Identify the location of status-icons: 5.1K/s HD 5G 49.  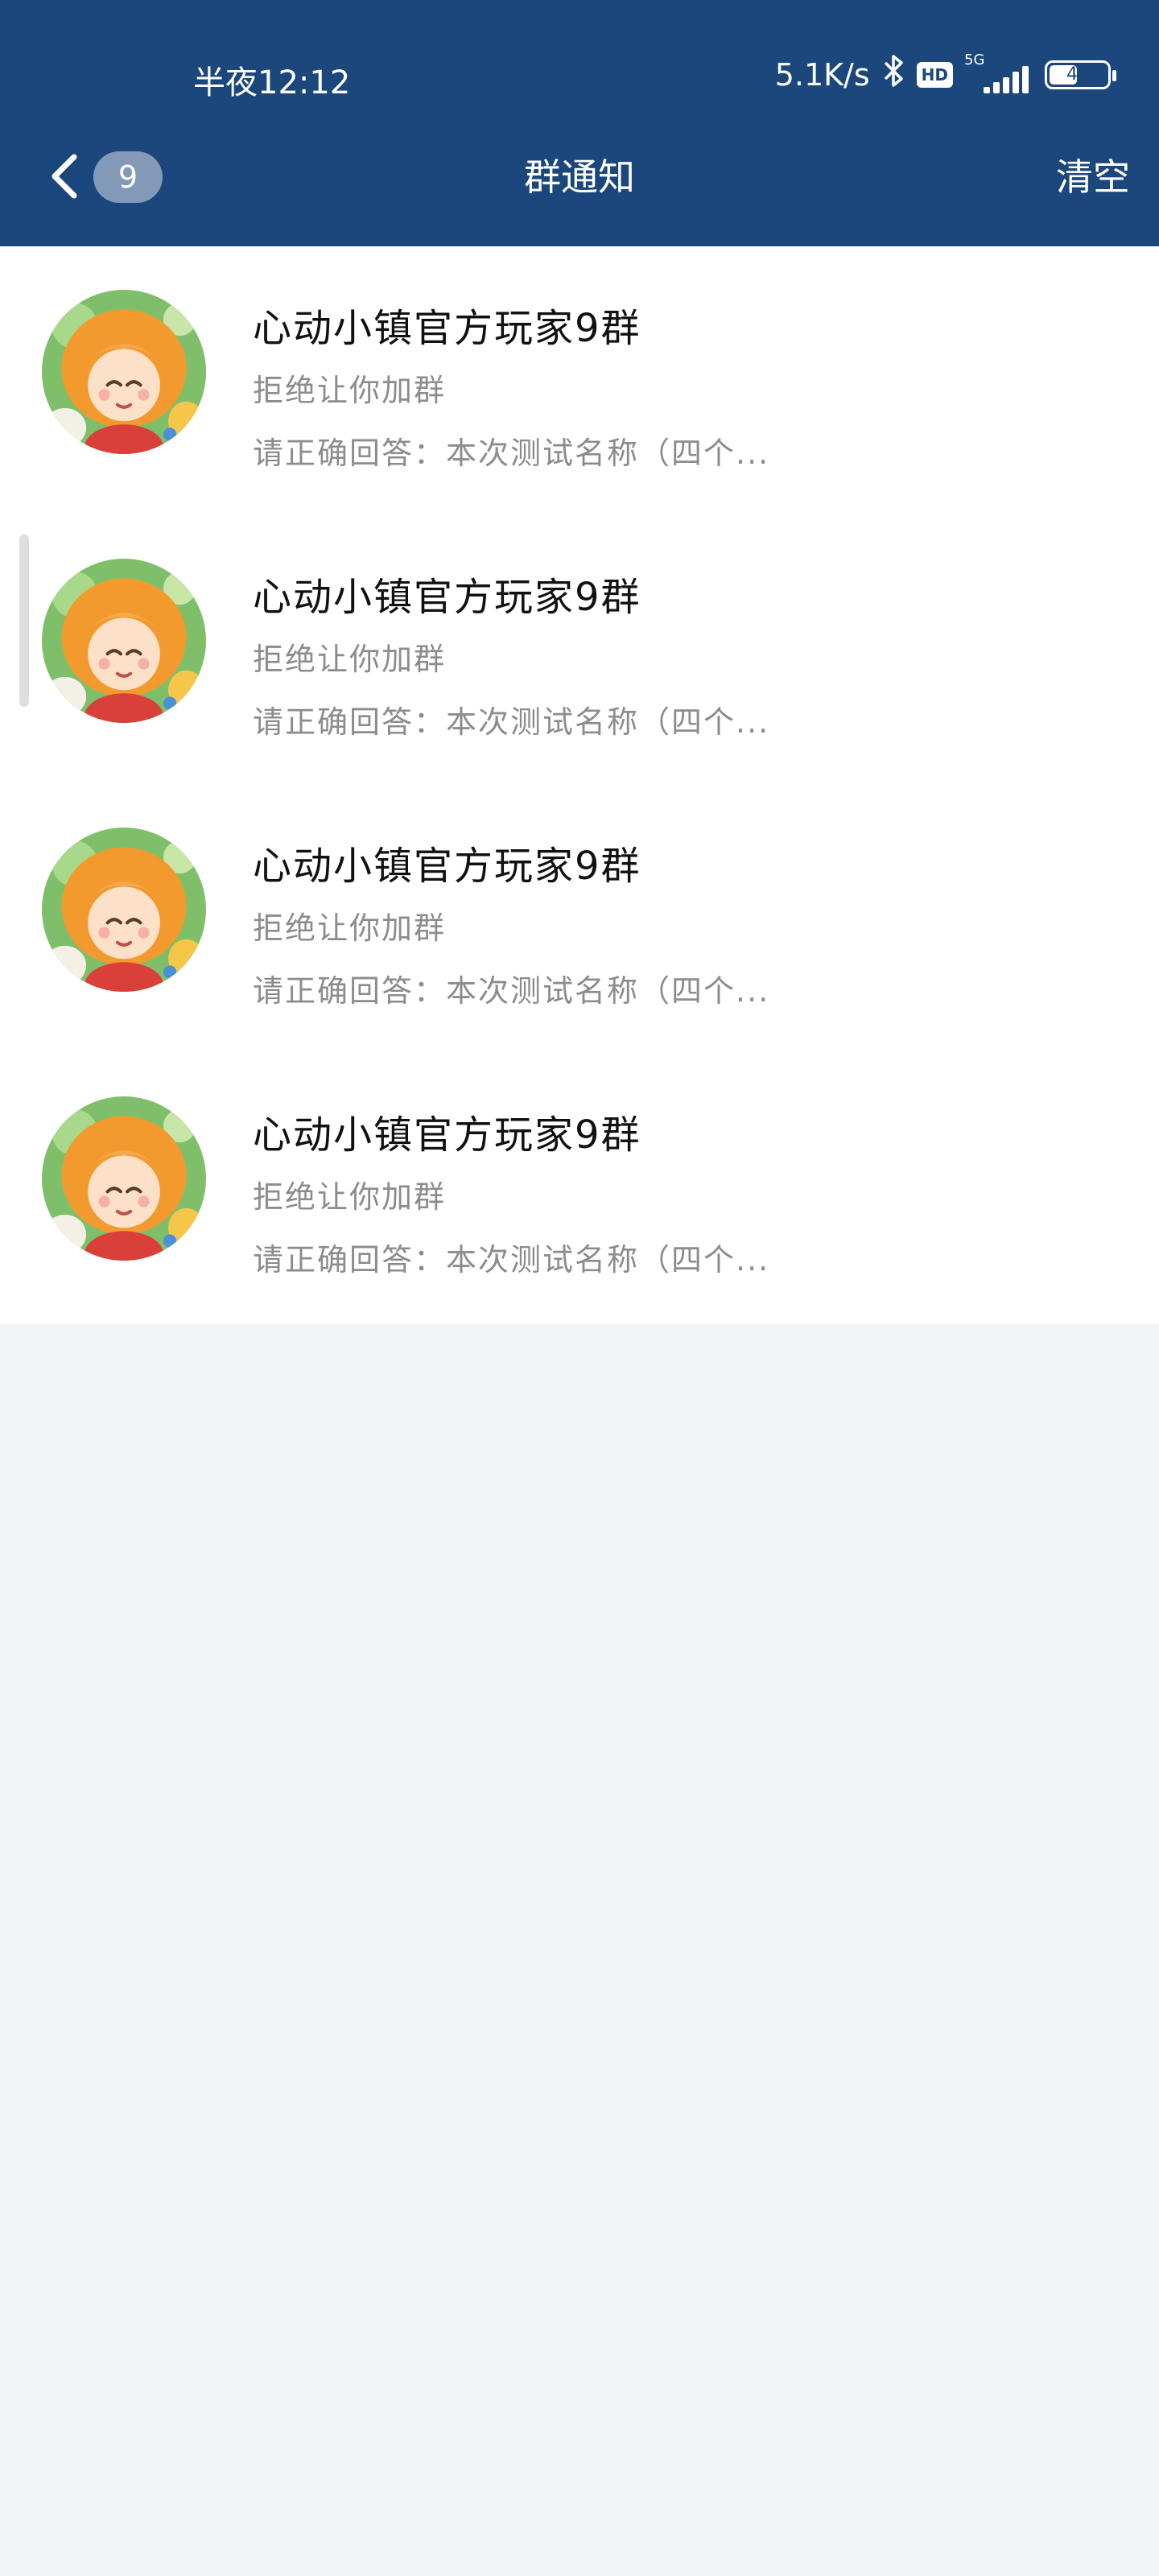
(945, 73).